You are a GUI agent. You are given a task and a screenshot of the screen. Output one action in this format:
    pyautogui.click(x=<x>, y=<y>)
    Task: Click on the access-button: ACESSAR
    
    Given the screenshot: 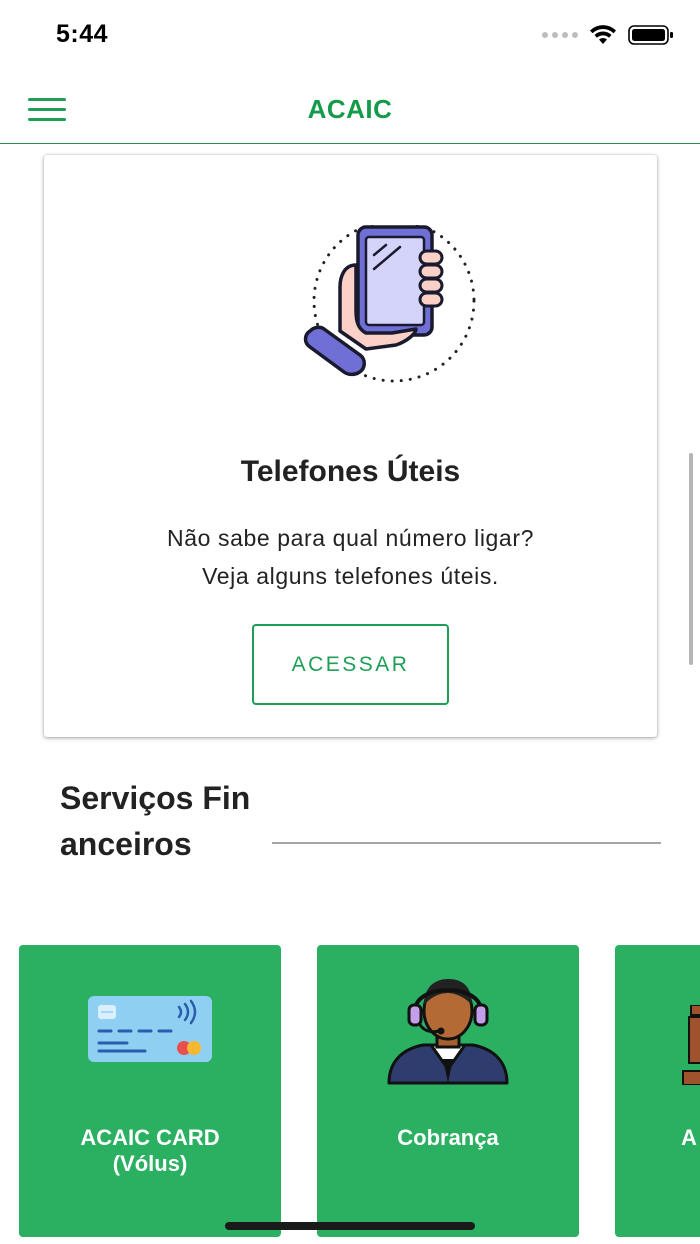 What is the action you would take?
    pyautogui.click(x=350, y=664)
    